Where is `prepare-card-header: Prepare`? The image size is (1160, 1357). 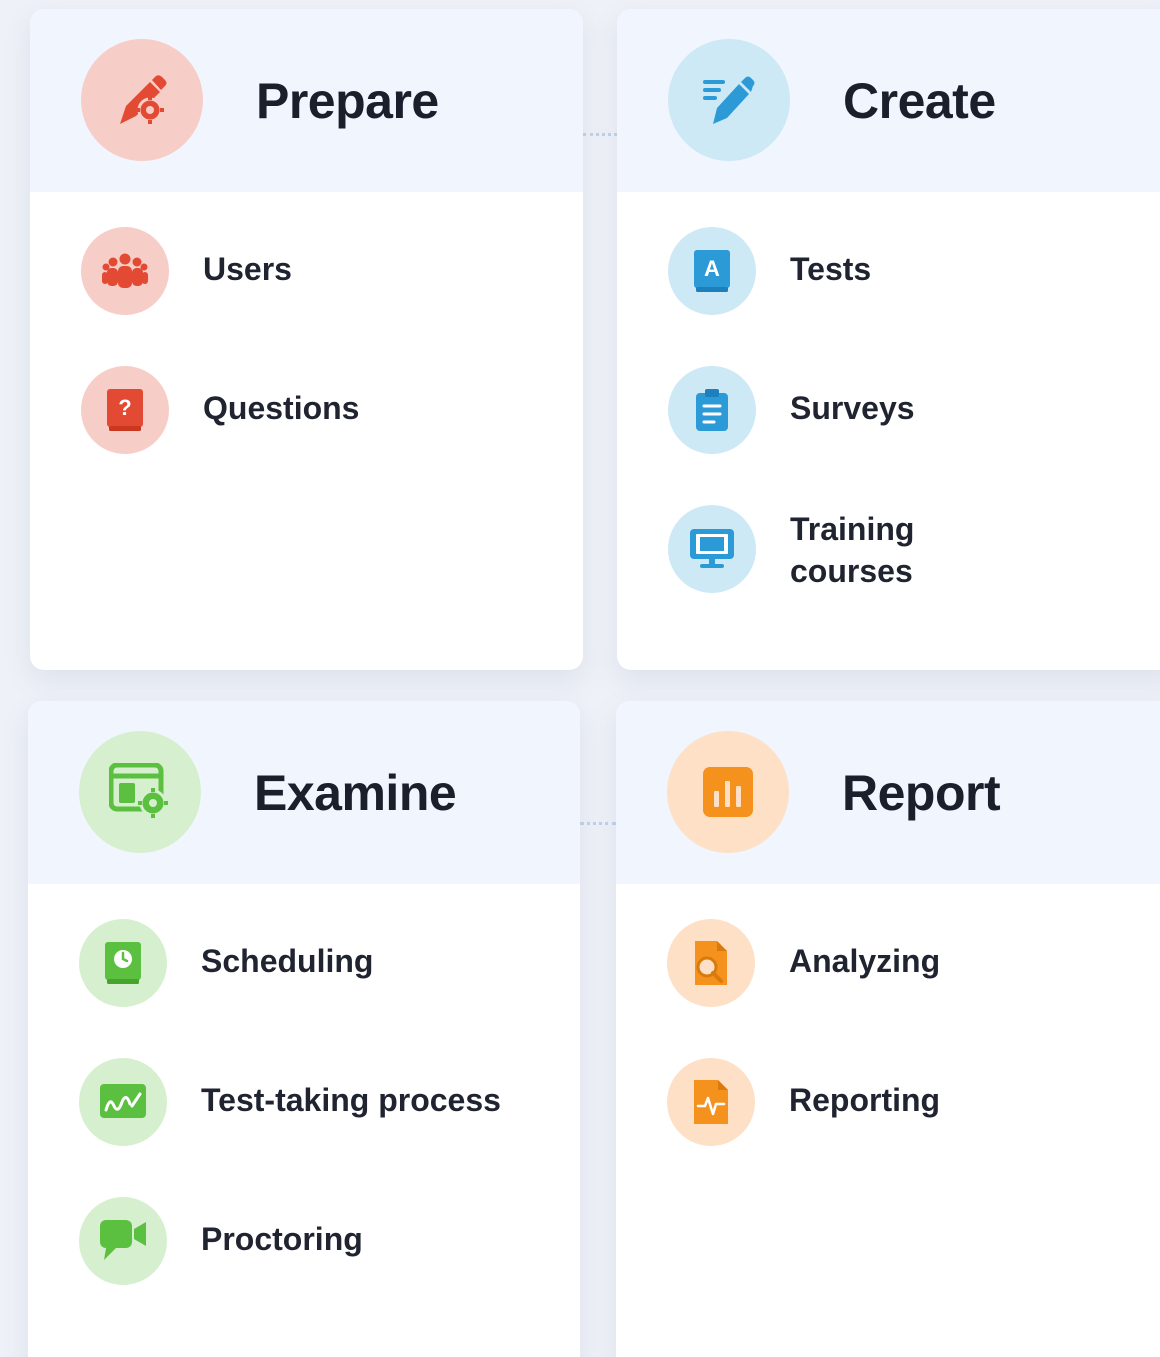
prepare-card-header: Prepare is located at coordinates (306, 100).